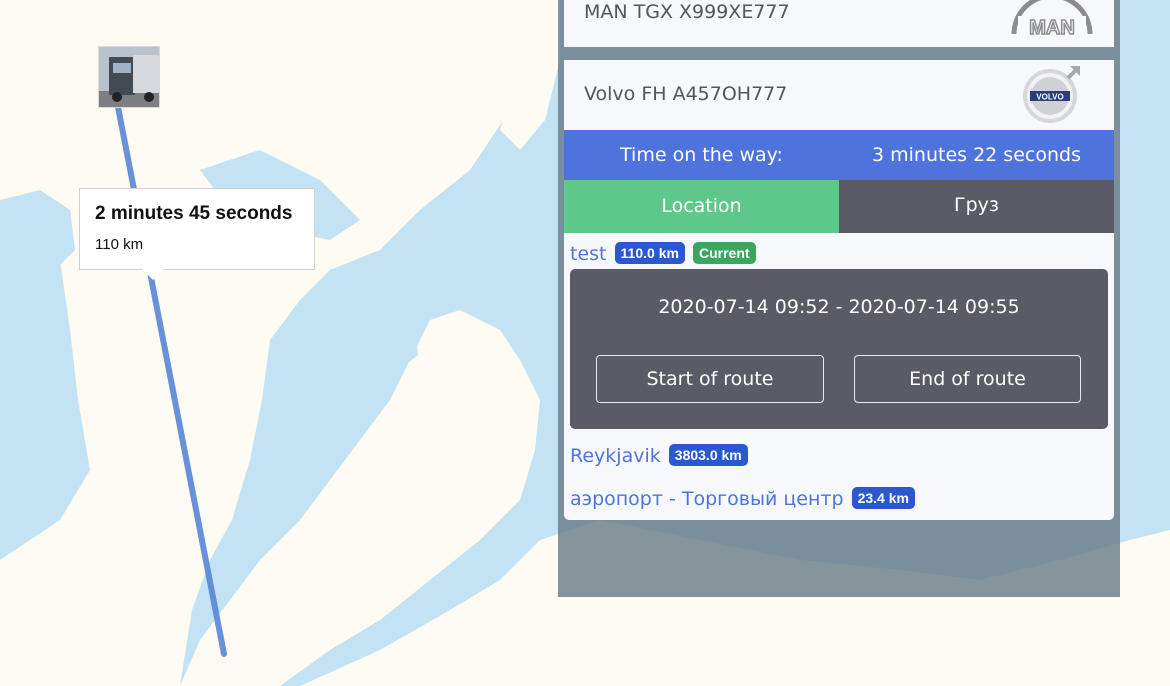 The height and width of the screenshot is (686, 1170). I want to click on trip-duration-label: Time on the way:, so click(701, 155).